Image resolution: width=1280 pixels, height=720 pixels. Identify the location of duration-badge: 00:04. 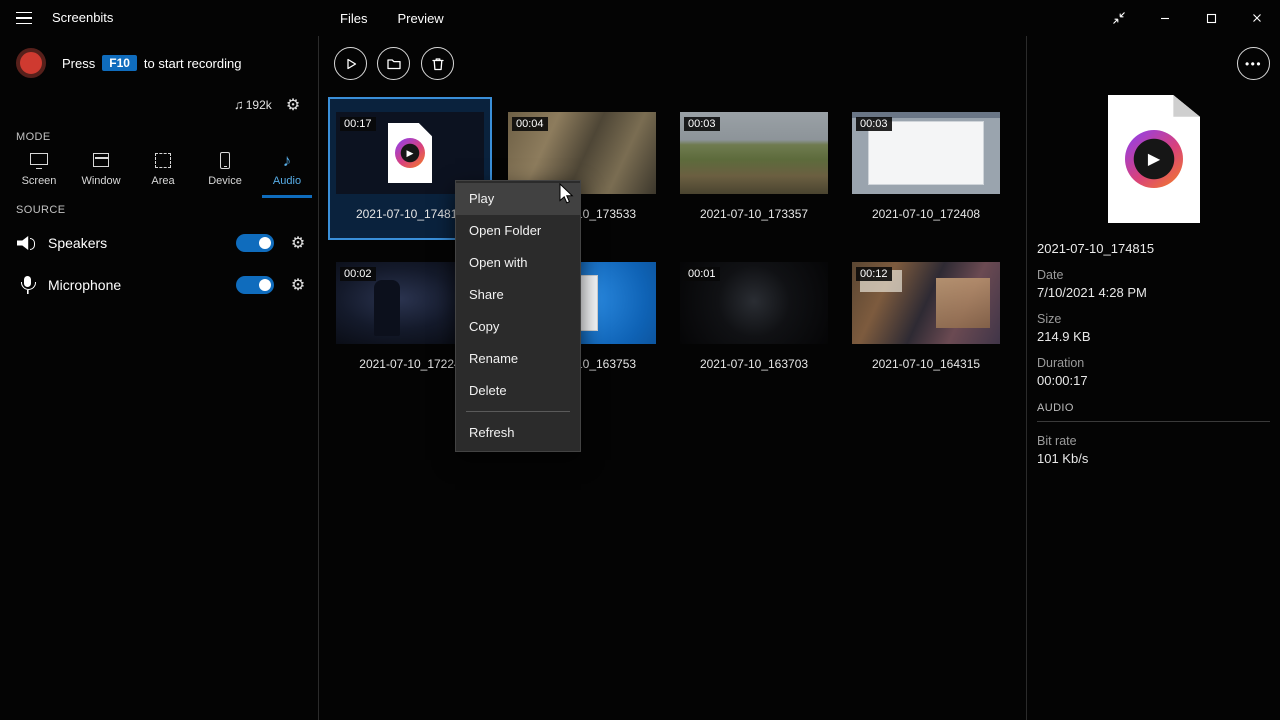
(530, 124).